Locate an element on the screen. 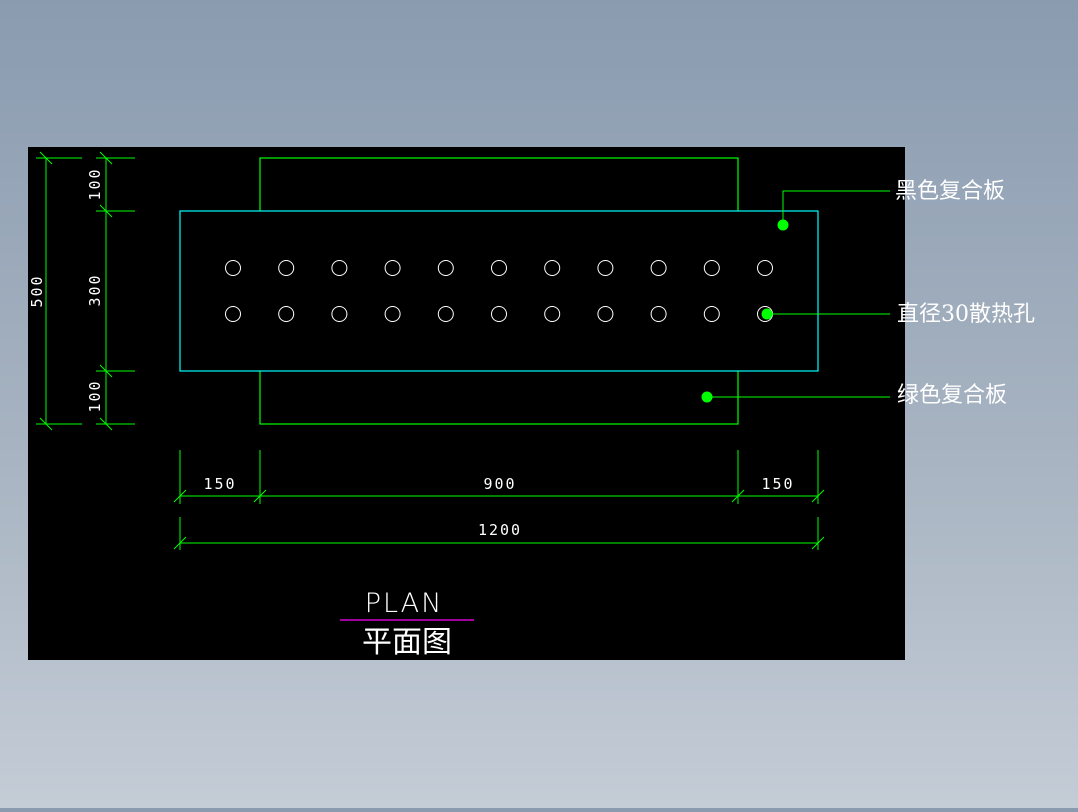 The height and width of the screenshot is (812, 1078). callout-green-panel: 绿色复合板 is located at coordinates (952, 395).